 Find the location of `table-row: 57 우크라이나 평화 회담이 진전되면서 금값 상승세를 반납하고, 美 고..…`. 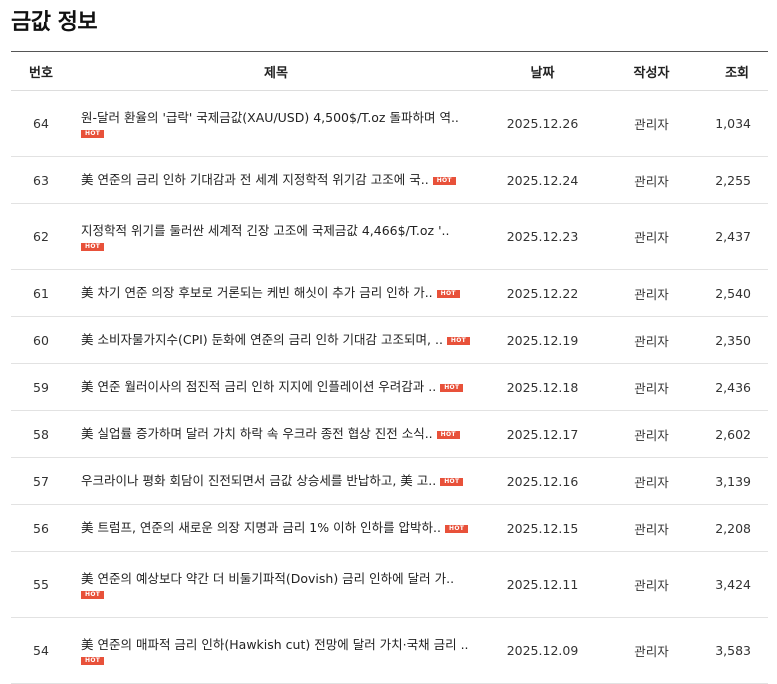

table-row: 57 우크라이나 평화 회담이 진전되면서 금값 상승세를 반납하고, 美 고..… is located at coordinates (389, 481).